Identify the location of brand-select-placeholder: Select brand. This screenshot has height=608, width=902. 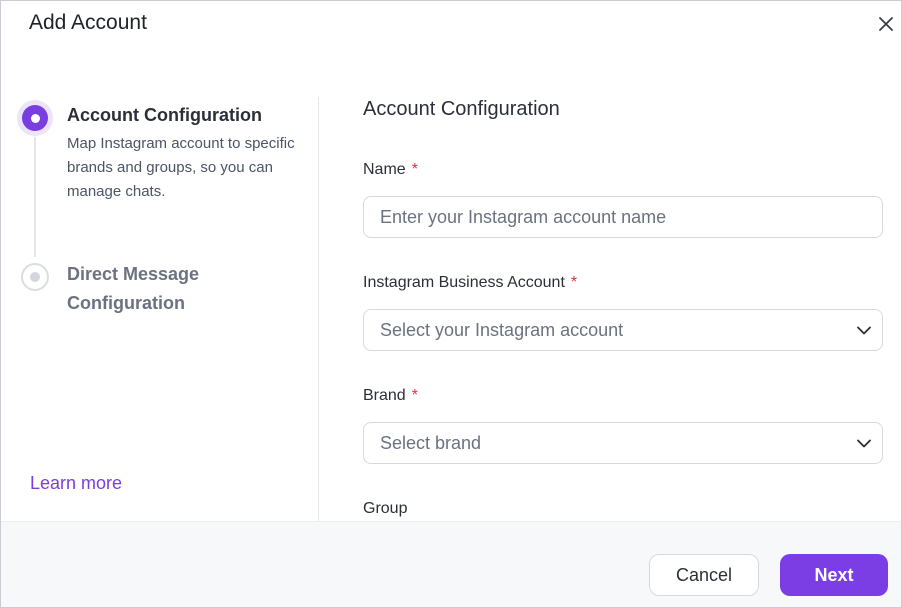
(431, 442).